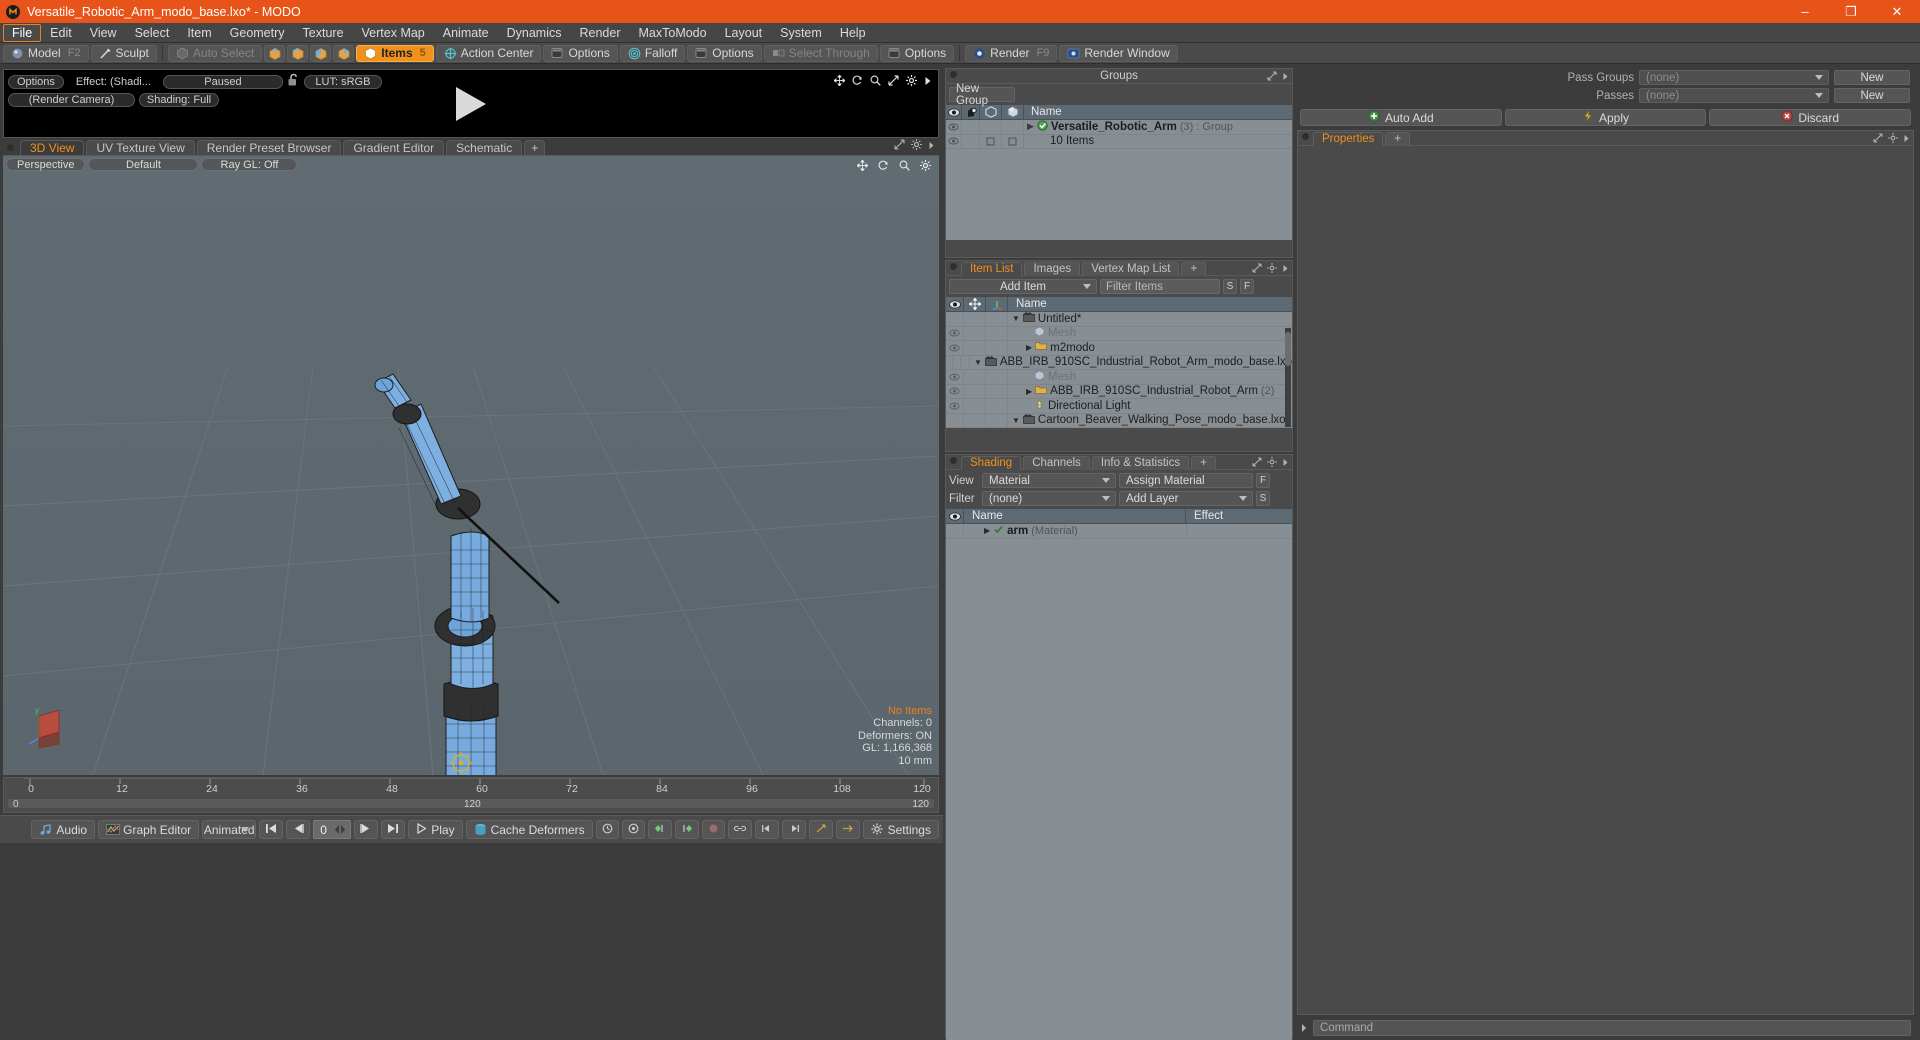  Describe the element at coordinates (580, 53) in the screenshot. I see `action-center-options-button: Options` at that location.